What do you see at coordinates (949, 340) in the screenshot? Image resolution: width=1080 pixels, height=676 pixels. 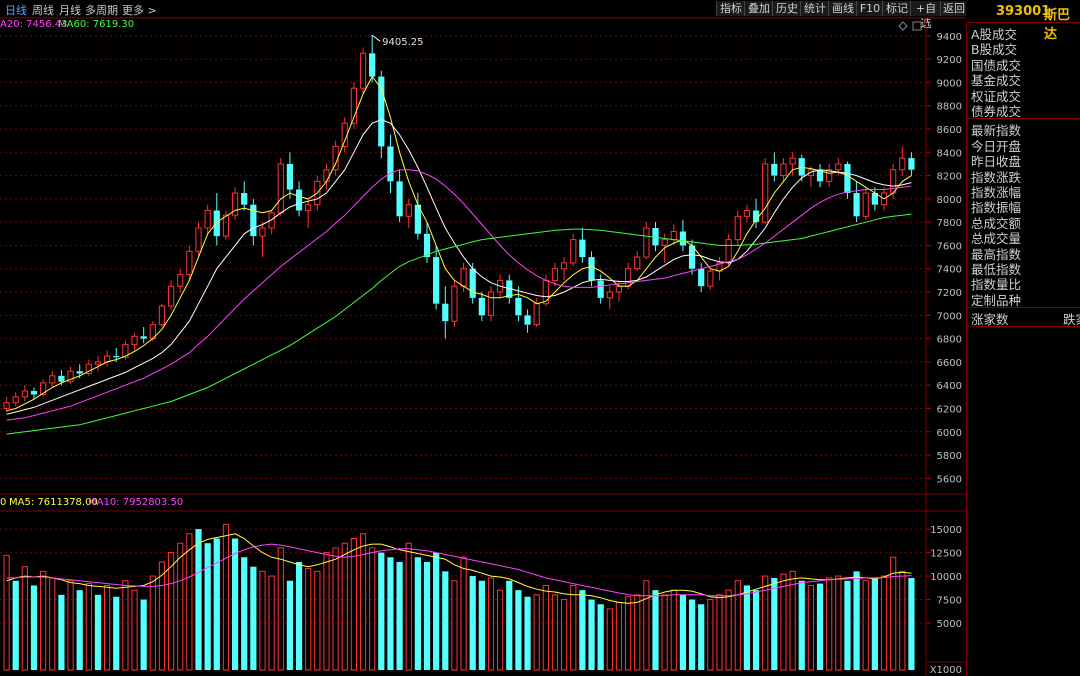 I see `price-tick-label: 6800` at bounding box center [949, 340].